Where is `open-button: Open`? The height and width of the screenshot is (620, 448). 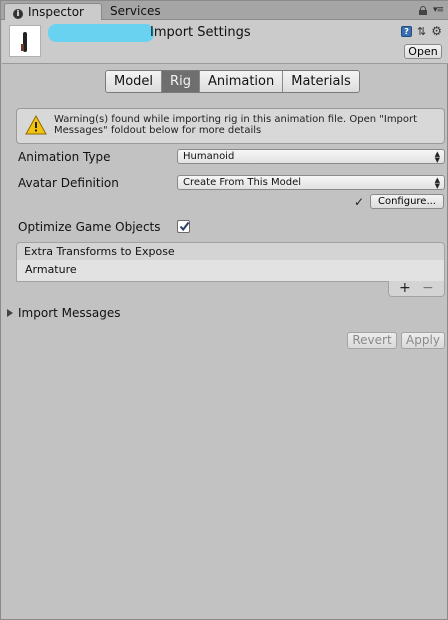
open-button: Open is located at coordinates (423, 51).